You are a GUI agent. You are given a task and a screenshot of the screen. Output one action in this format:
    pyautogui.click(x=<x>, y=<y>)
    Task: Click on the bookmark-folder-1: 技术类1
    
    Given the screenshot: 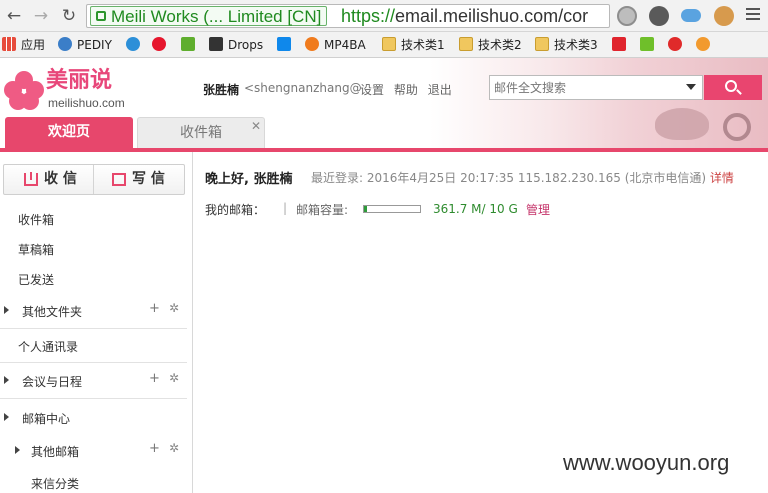 What is the action you would take?
    pyautogui.click(x=413, y=45)
    